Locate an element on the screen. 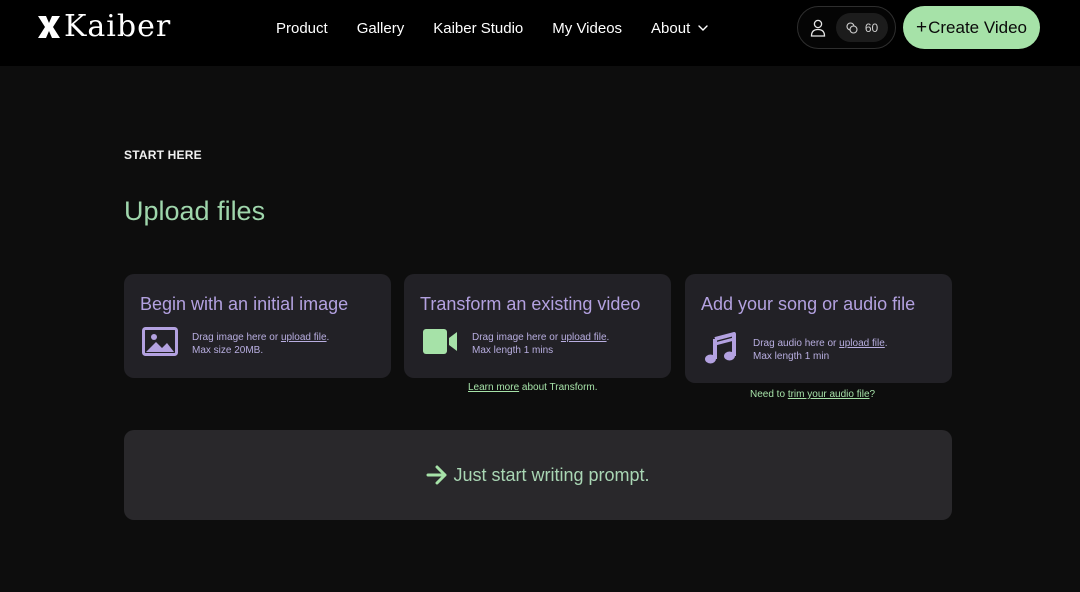 This screenshot has height=592, width=1080. card-title: Begin with an initial image is located at coordinates (244, 304).